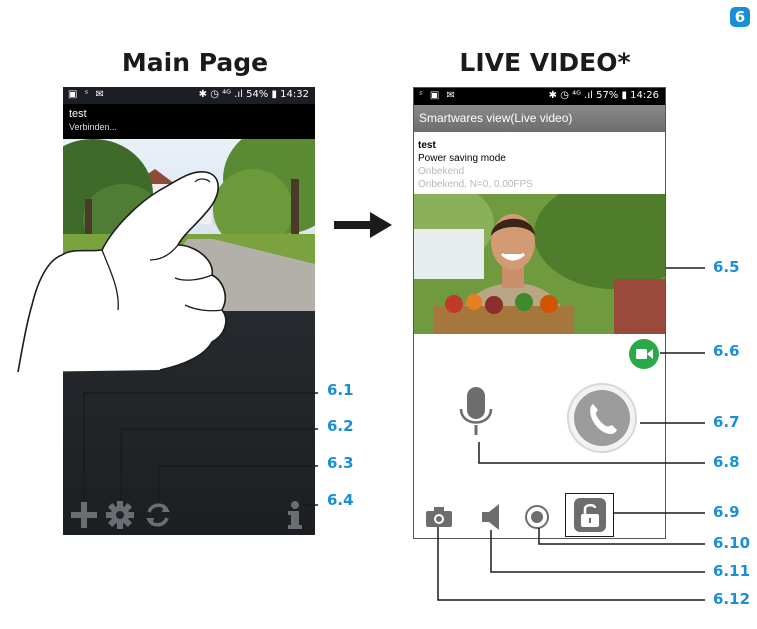  What do you see at coordinates (726, 267) in the screenshot?
I see `callout-6-5: 6.5` at bounding box center [726, 267].